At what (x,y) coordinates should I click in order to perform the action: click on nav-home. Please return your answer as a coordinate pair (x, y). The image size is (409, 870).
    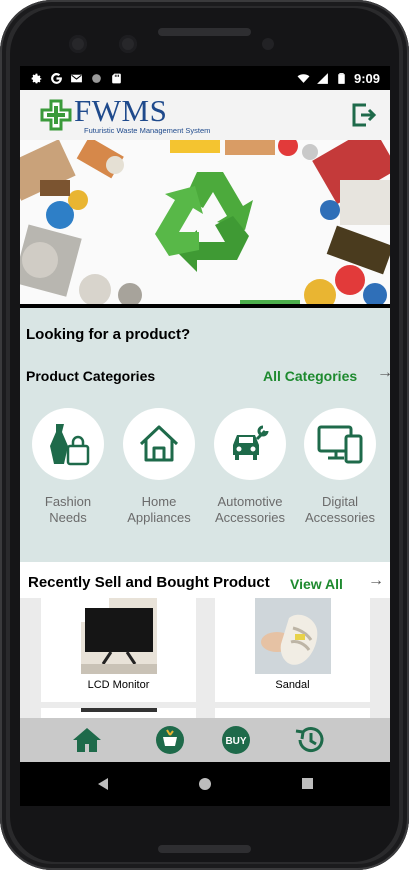
    Looking at the image, I should click on (87, 740).